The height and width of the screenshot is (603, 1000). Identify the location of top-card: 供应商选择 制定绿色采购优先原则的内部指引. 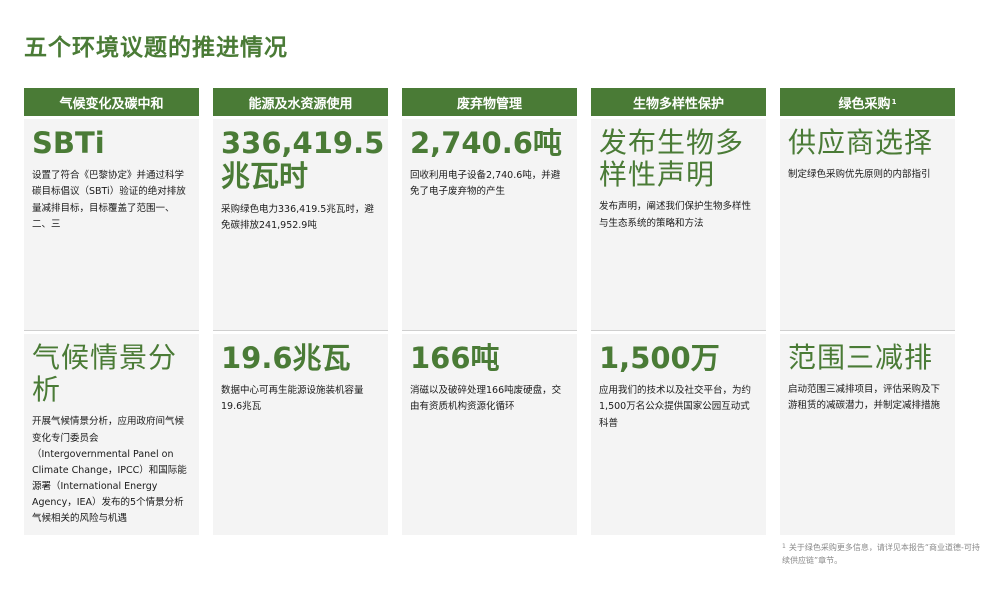
(867, 224).